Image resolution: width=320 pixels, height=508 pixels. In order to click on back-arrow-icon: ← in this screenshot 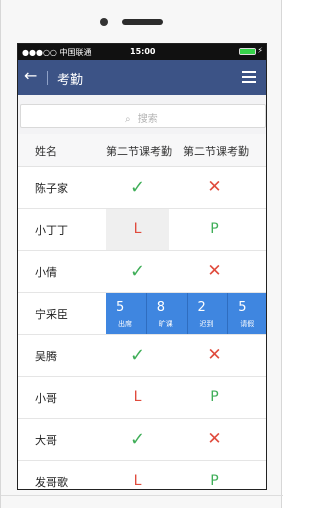, I will do `click(30, 76)`.